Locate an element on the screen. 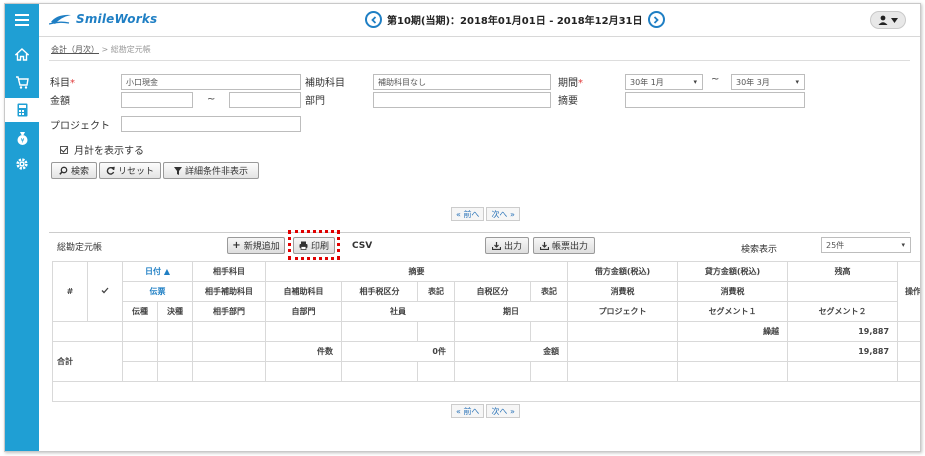 The height and width of the screenshot is (456, 925). header-check is located at coordinates (105, 291).